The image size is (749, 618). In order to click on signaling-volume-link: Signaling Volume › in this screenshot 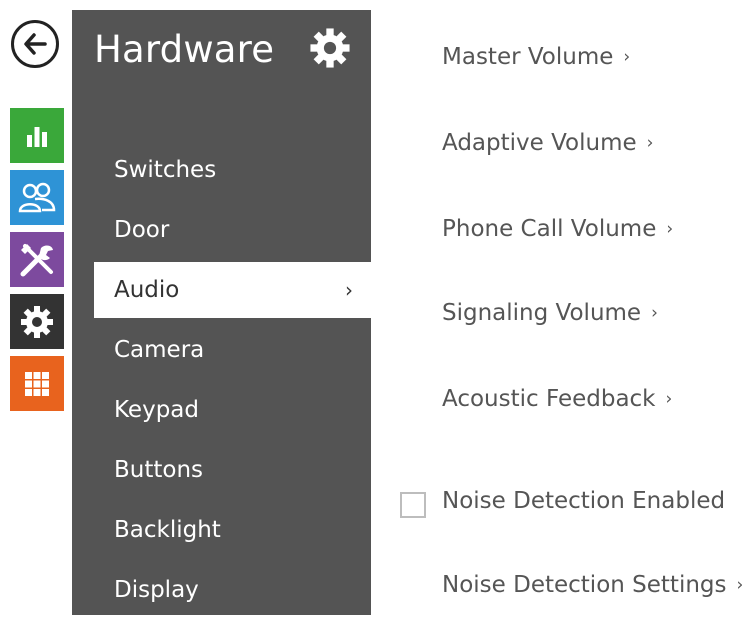, I will do `click(550, 313)`.